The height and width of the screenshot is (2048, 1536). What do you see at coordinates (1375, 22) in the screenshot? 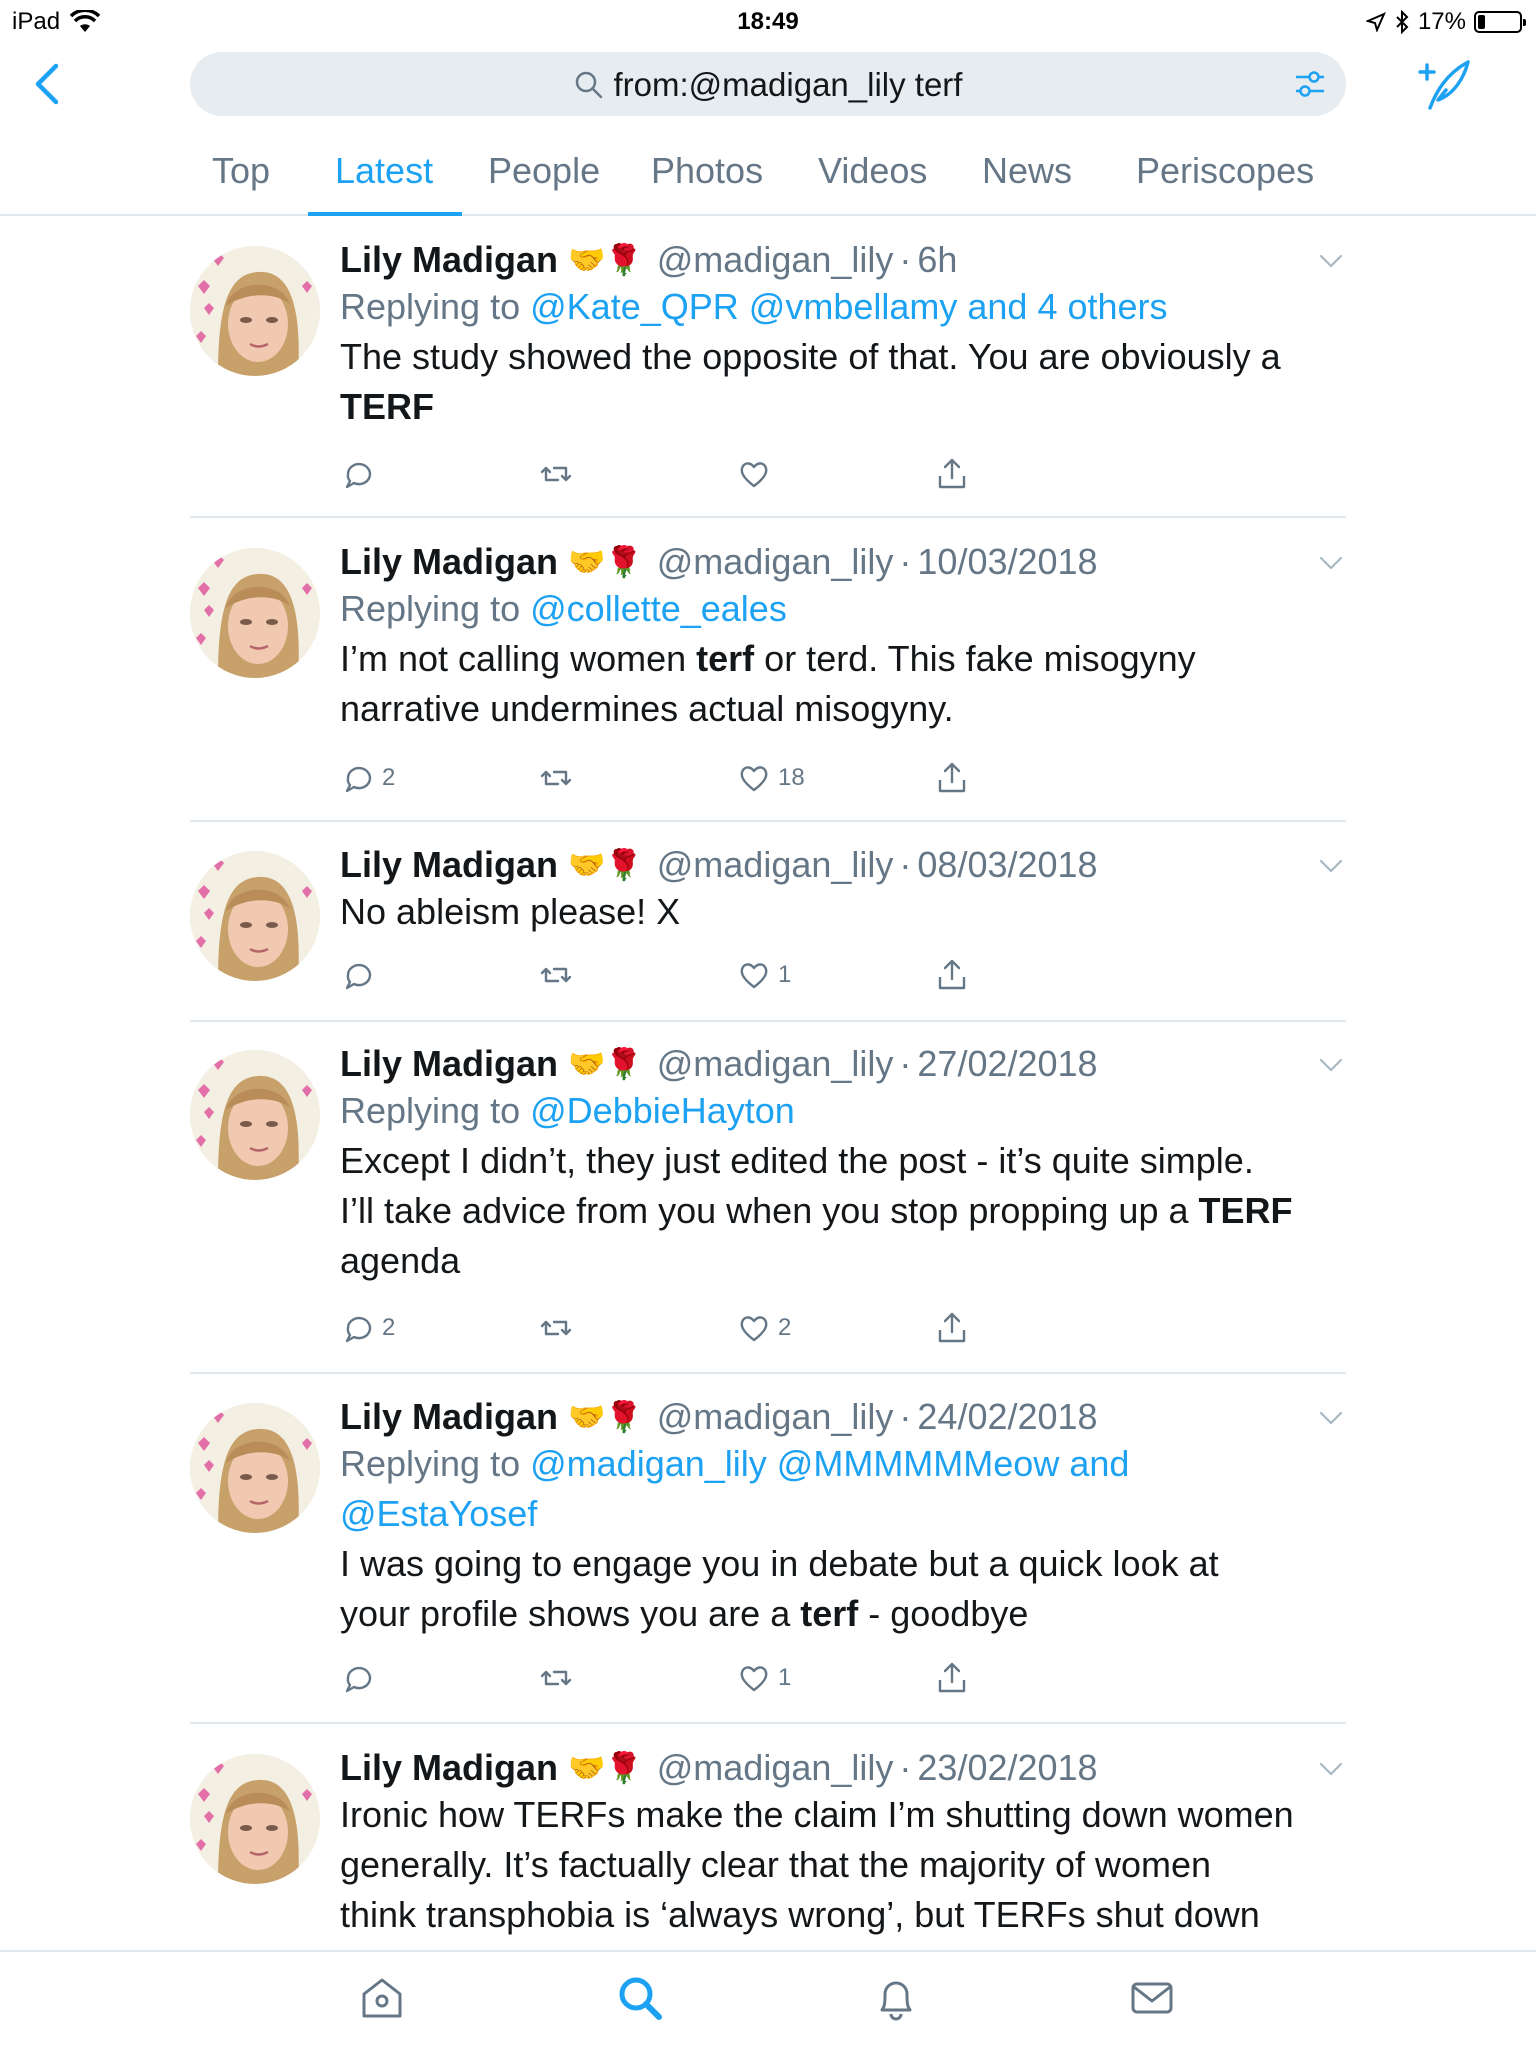
I see `location-icon` at bounding box center [1375, 22].